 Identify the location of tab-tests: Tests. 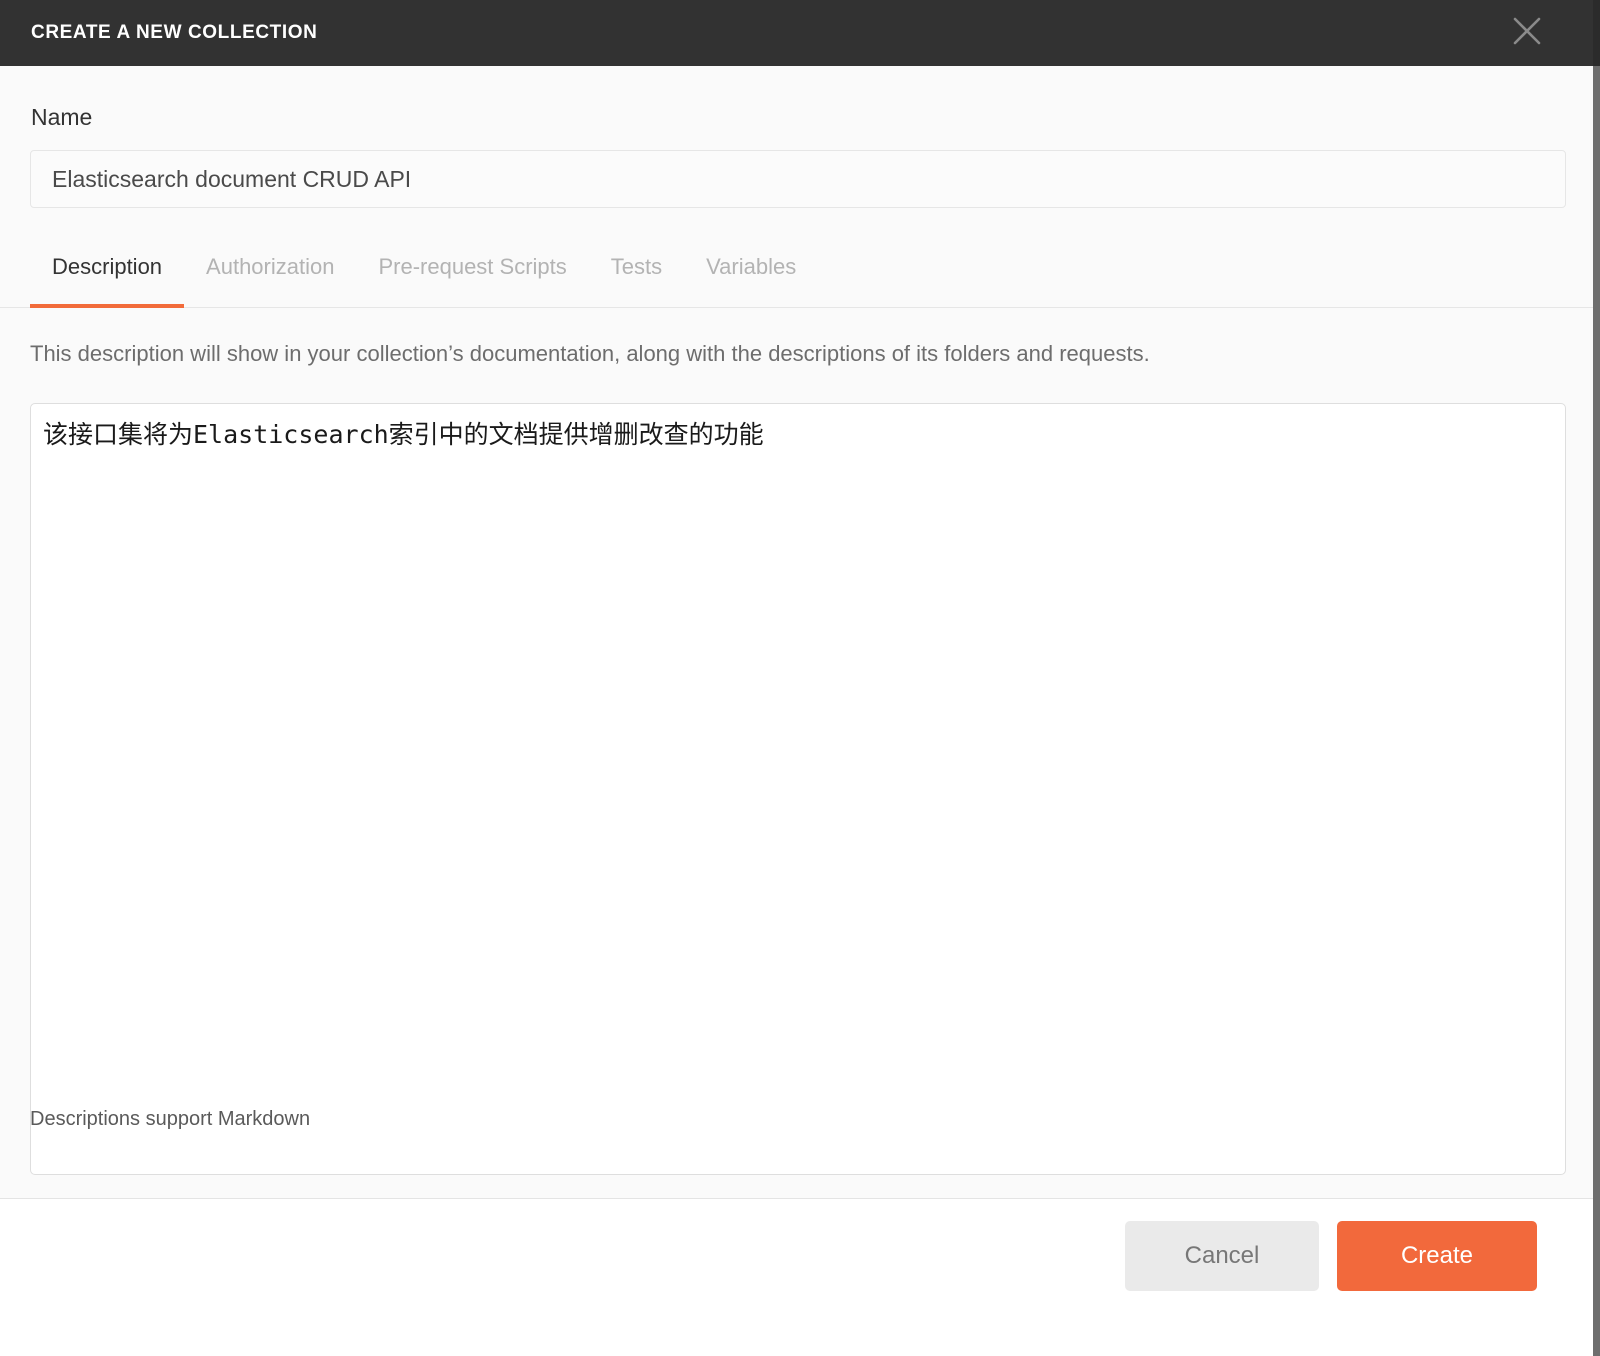
(636, 271).